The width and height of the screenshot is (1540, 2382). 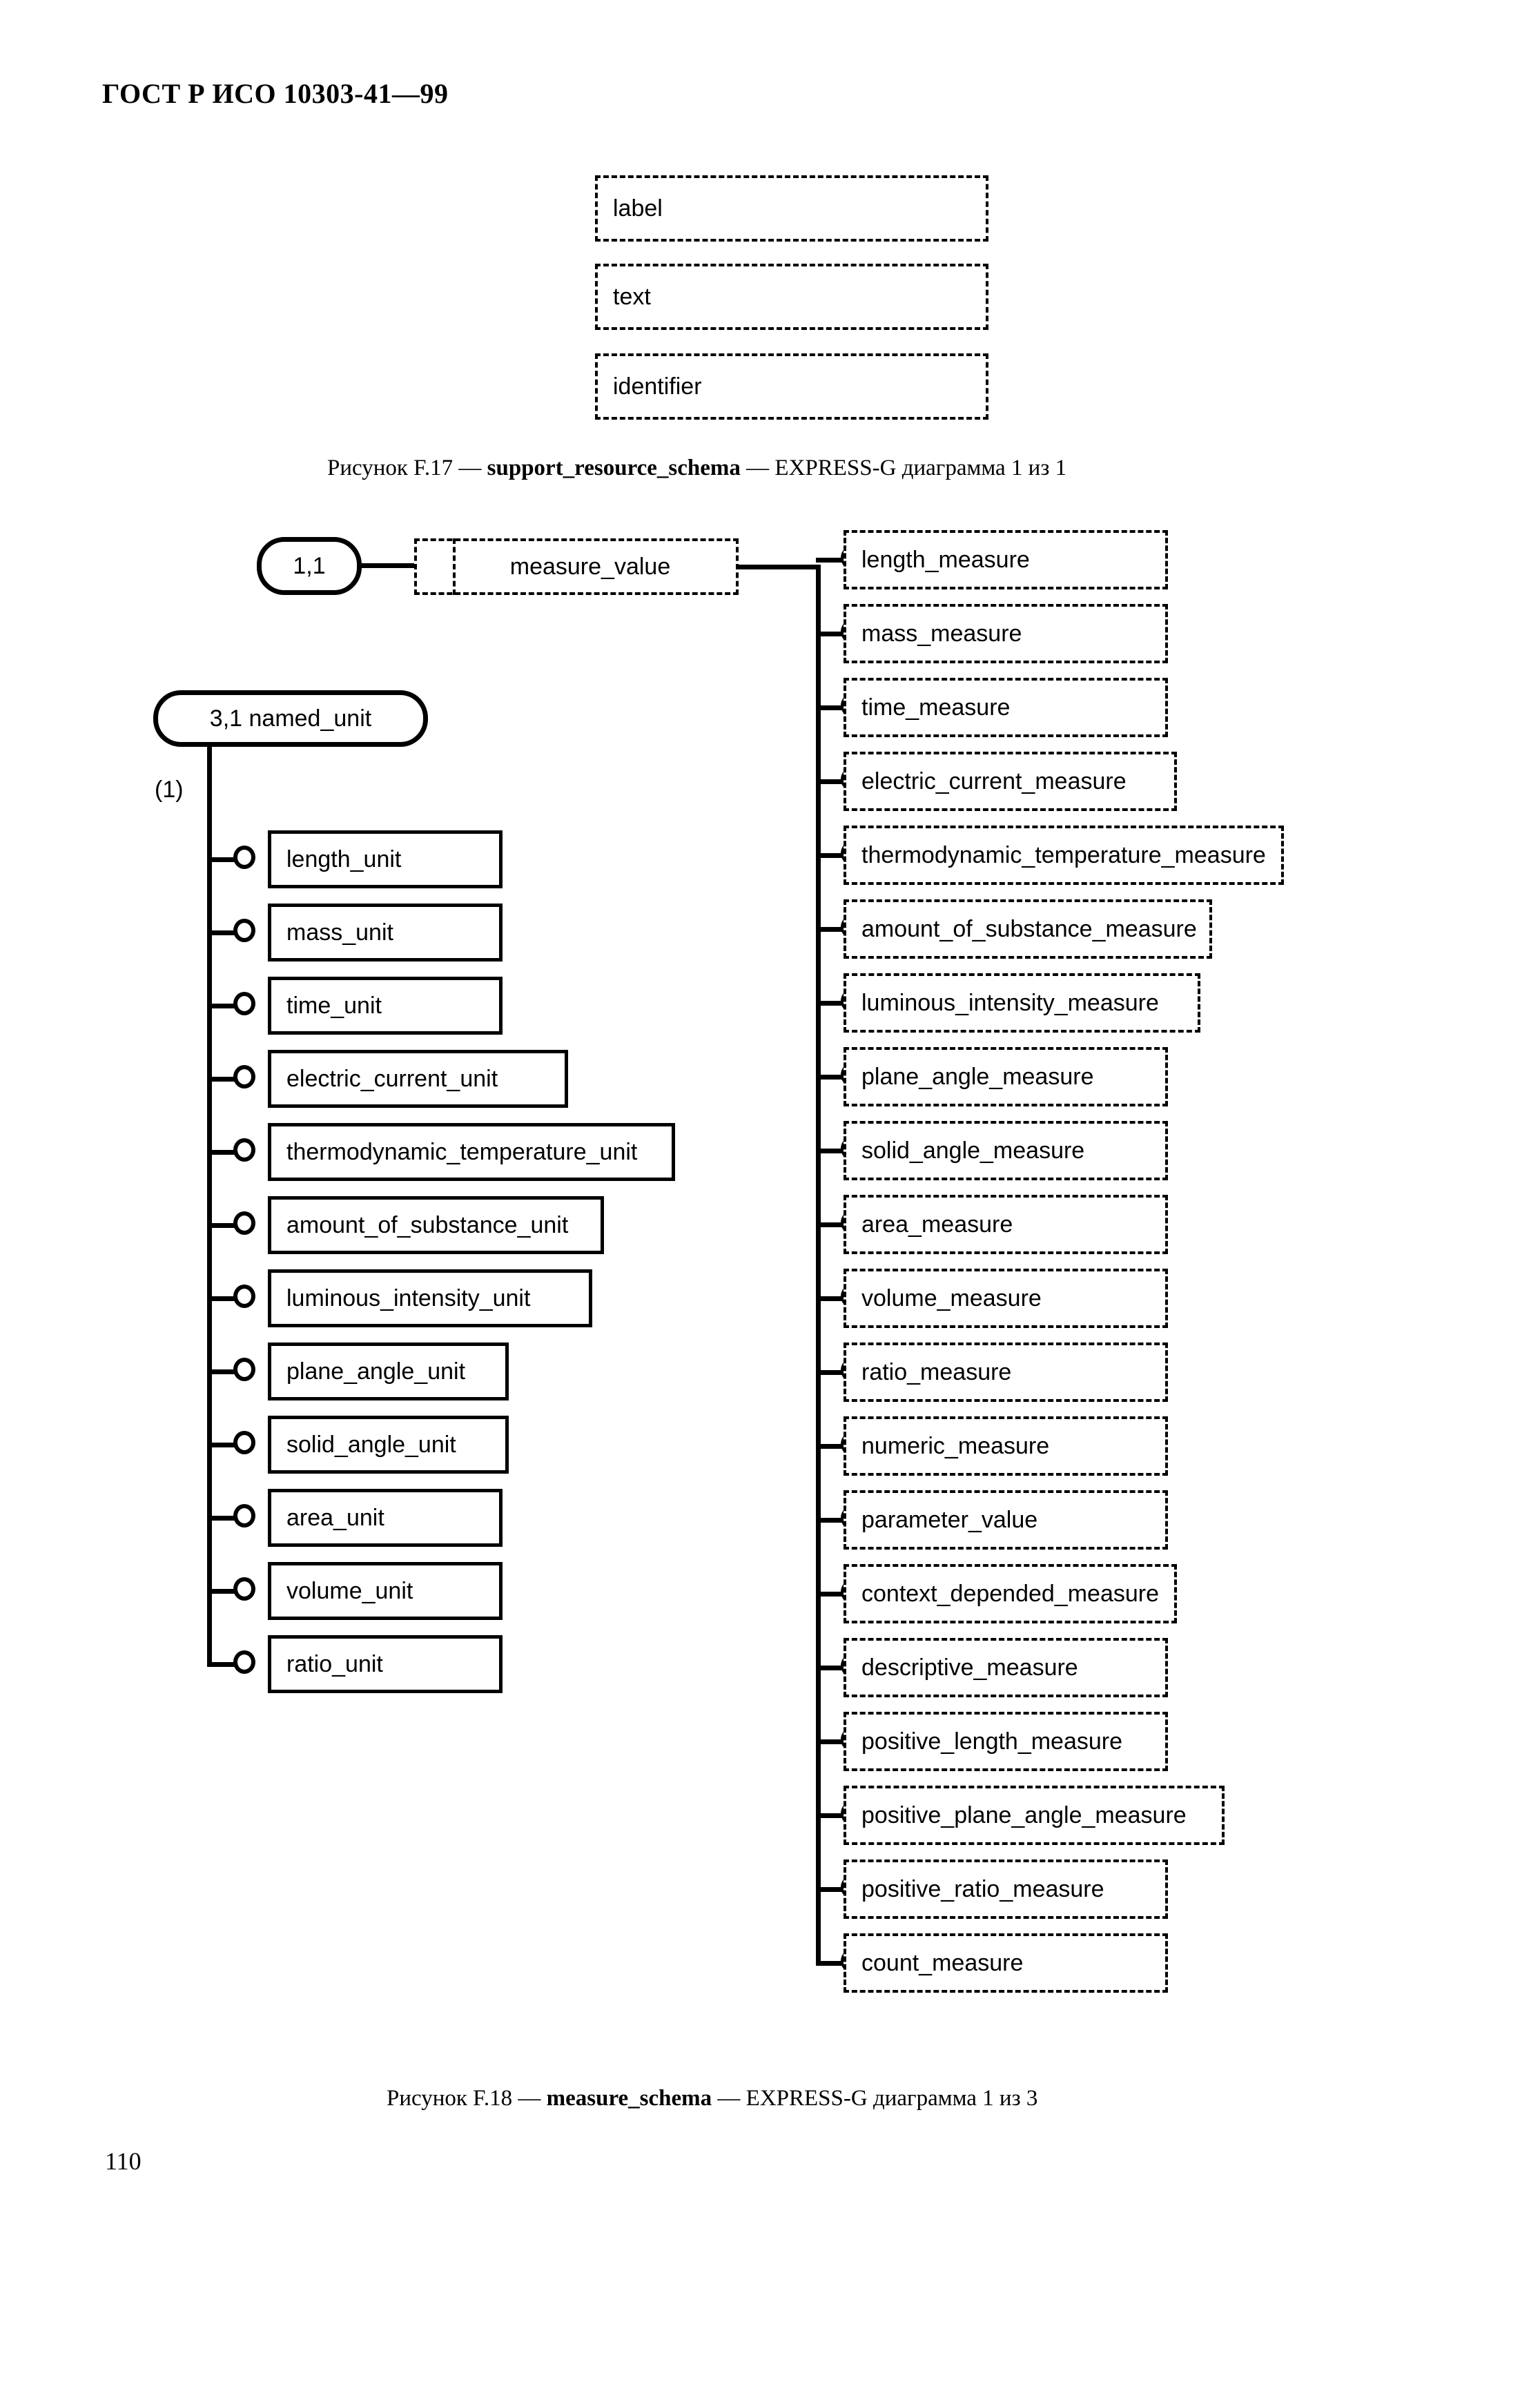 What do you see at coordinates (1006, 1742) in the screenshot?
I see `f18-measure-node-16: positive_length_measure` at bounding box center [1006, 1742].